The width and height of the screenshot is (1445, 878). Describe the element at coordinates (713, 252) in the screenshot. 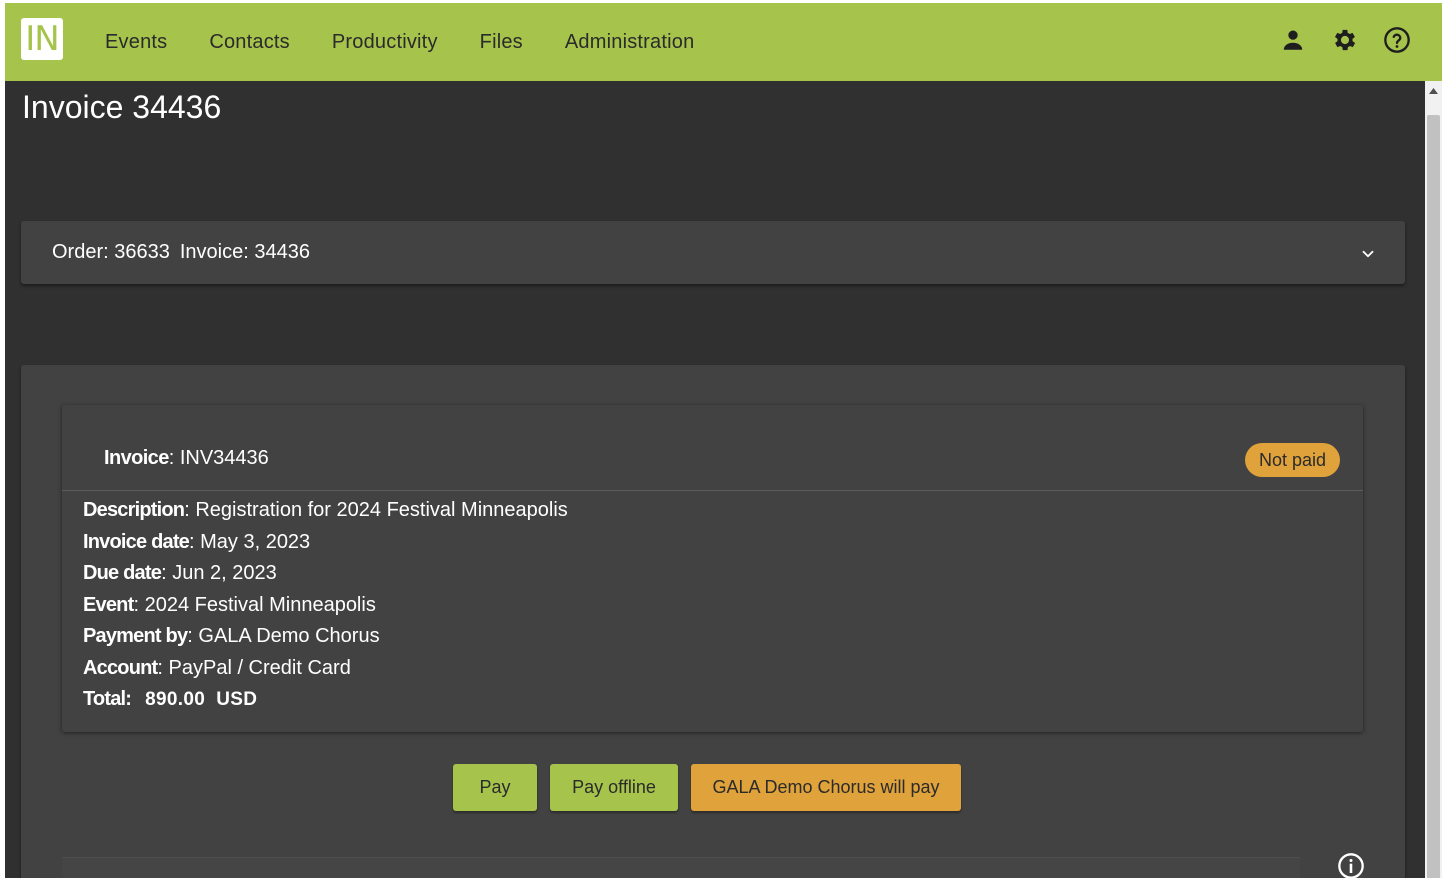

I see `order-summary-panel: Order: 36633 Invoice: 34436` at that location.